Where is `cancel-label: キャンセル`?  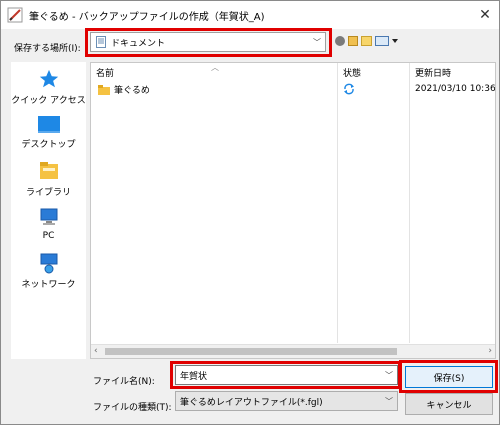 cancel-label: キャンセル is located at coordinates (449, 405).